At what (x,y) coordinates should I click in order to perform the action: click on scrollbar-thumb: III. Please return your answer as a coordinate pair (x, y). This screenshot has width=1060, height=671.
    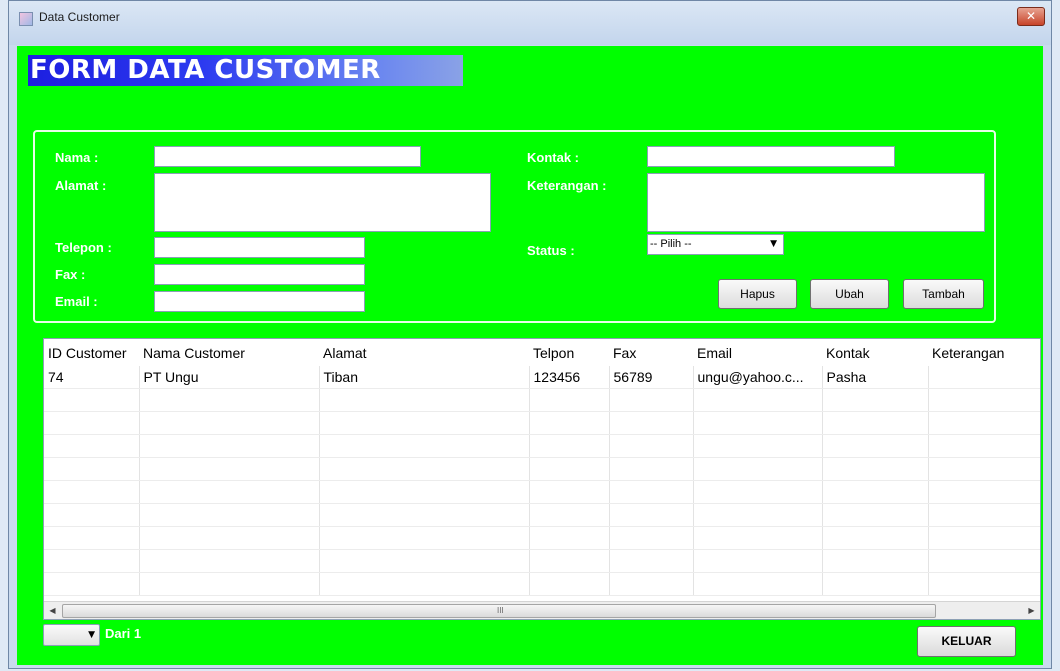
    Looking at the image, I should click on (499, 611).